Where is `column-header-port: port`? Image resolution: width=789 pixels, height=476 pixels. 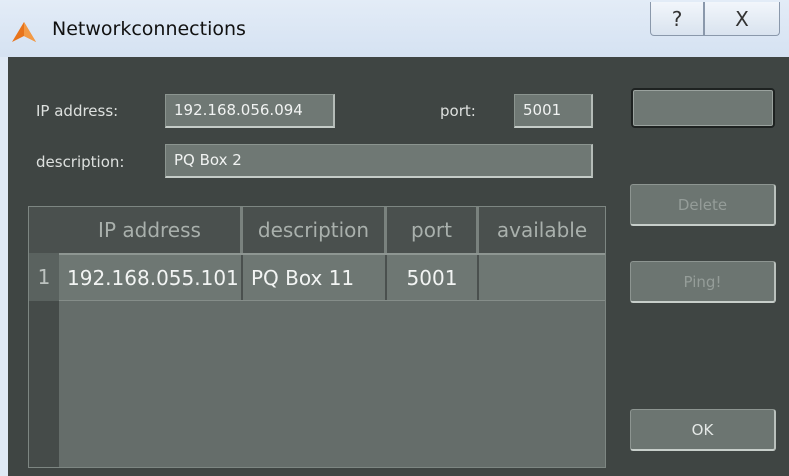 column-header-port: port is located at coordinates (433, 230).